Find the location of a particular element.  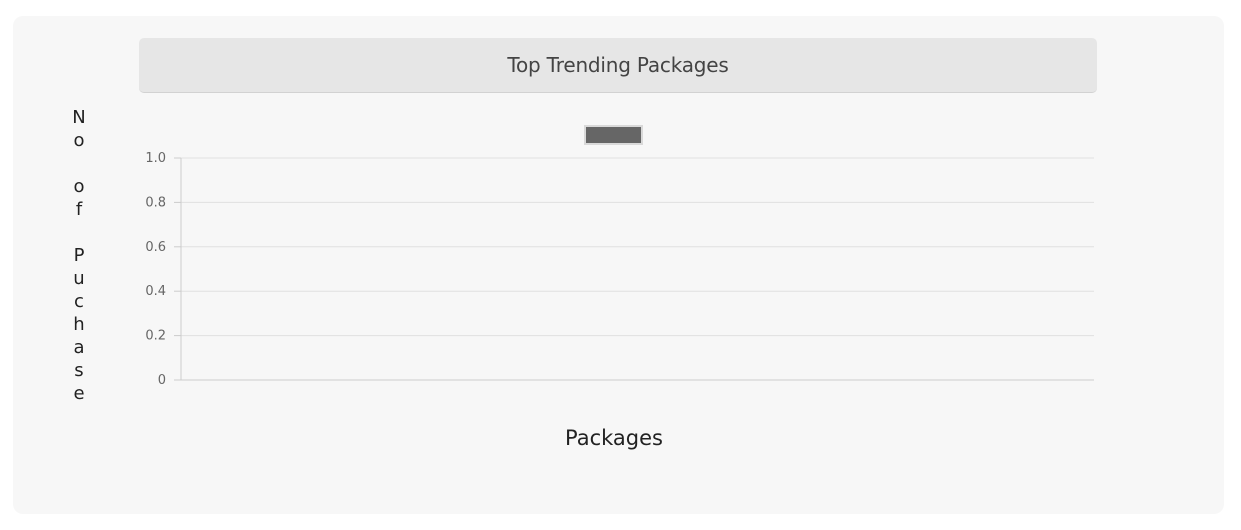

y-tick-label: 0.4 is located at coordinates (155, 291).